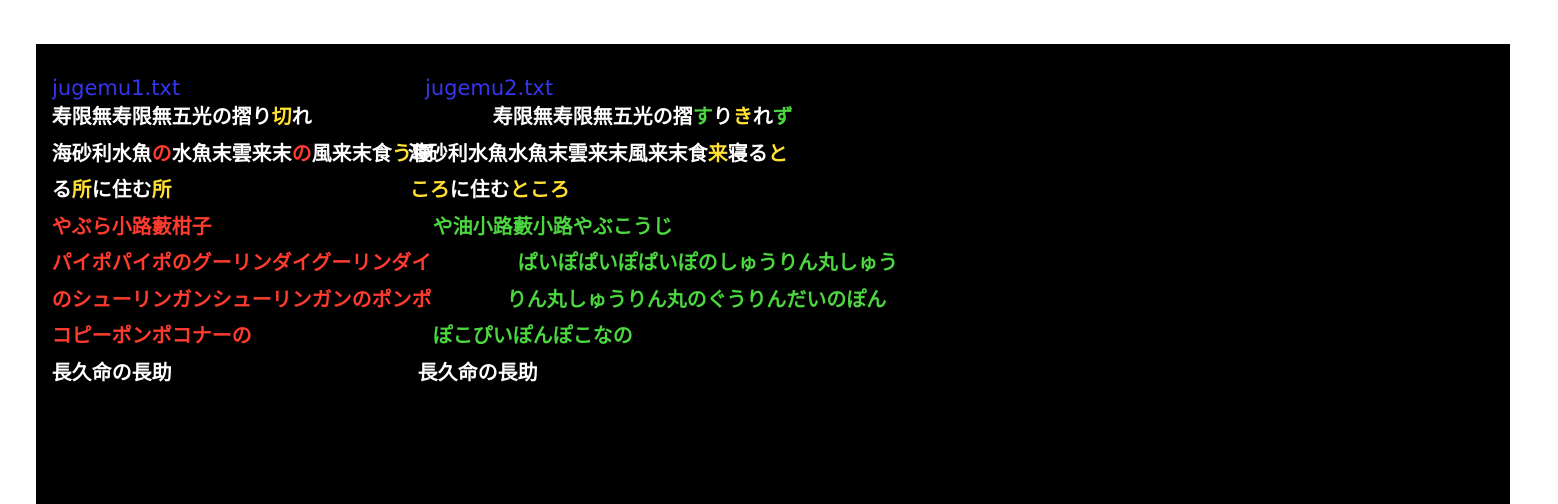  I want to click on right-line: 長久命の長助, so click(478, 372).